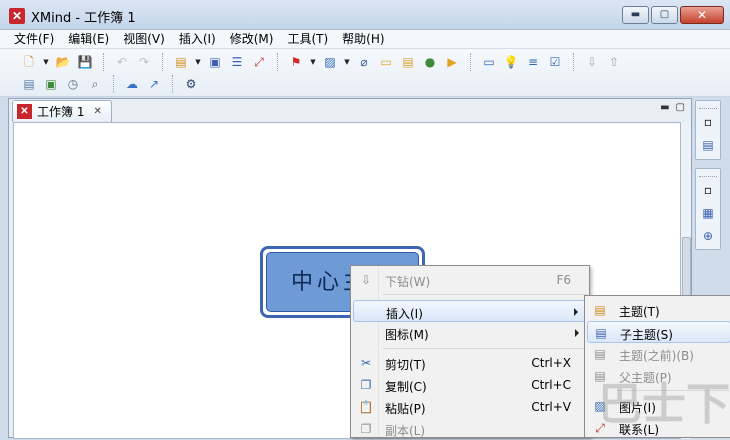 The image size is (730, 440). What do you see at coordinates (364, 62) in the screenshot?
I see `attachment-icon: ⌀` at bounding box center [364, 62].